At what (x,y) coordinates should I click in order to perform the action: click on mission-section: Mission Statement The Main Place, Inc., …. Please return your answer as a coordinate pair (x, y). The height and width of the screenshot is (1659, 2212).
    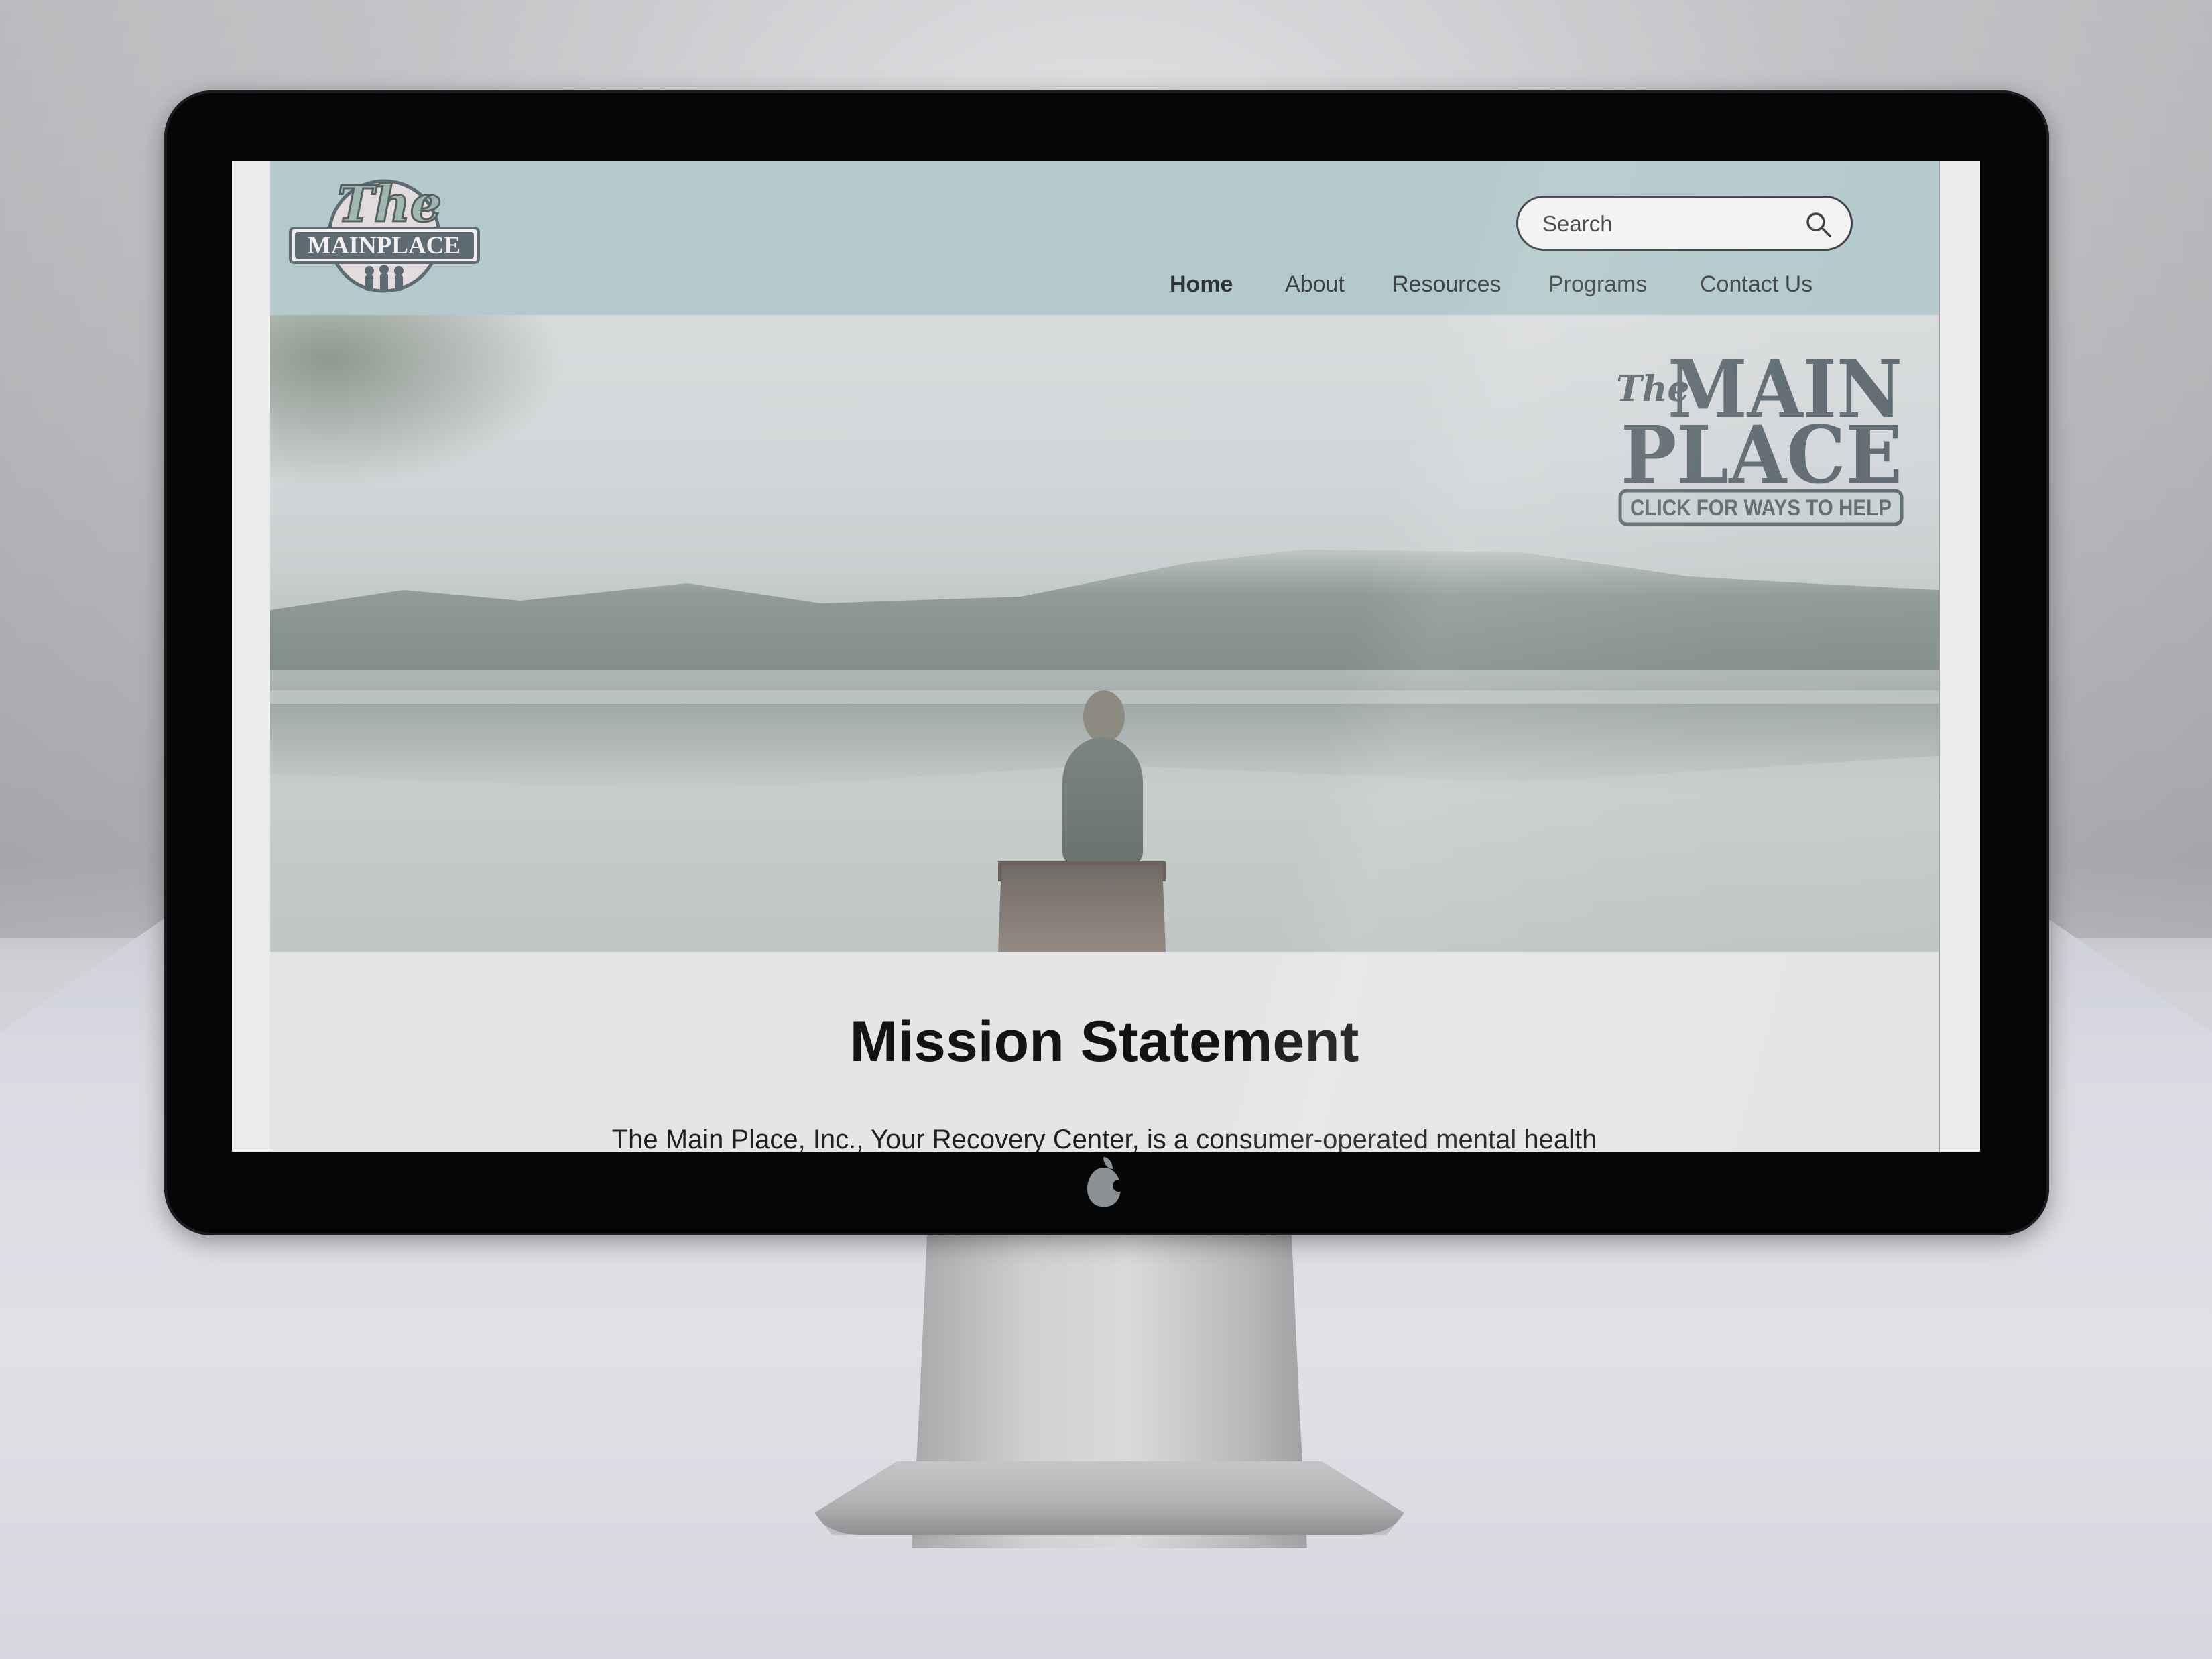
    Looking at the image, I should click on (1104, 1052).